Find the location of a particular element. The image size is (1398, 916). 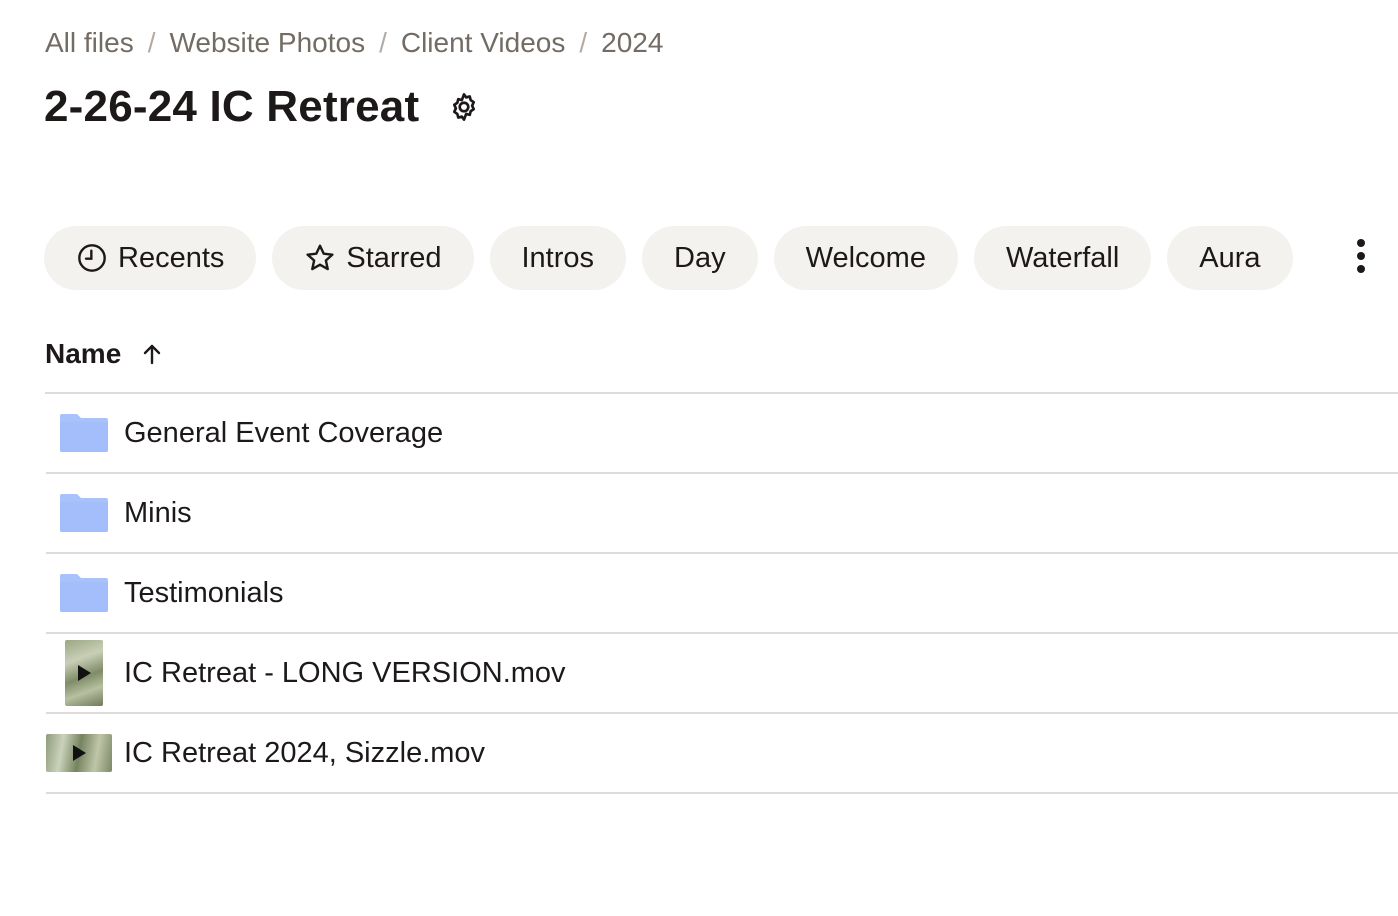

chip-waterfall: Waterfall is located at coordinates (1062, 258).